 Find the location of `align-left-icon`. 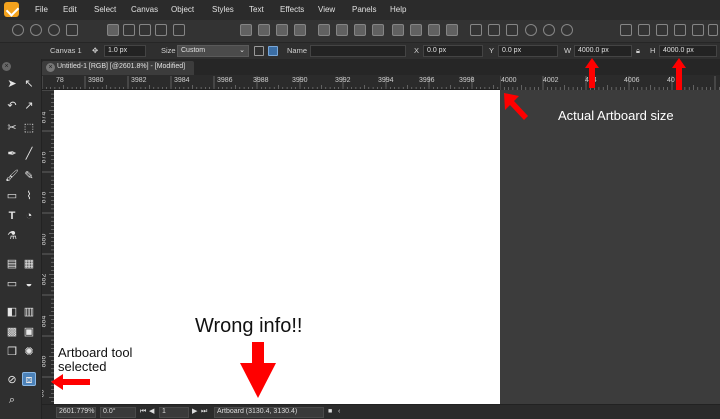

align-left-icon is located at coordinates (246, 30).